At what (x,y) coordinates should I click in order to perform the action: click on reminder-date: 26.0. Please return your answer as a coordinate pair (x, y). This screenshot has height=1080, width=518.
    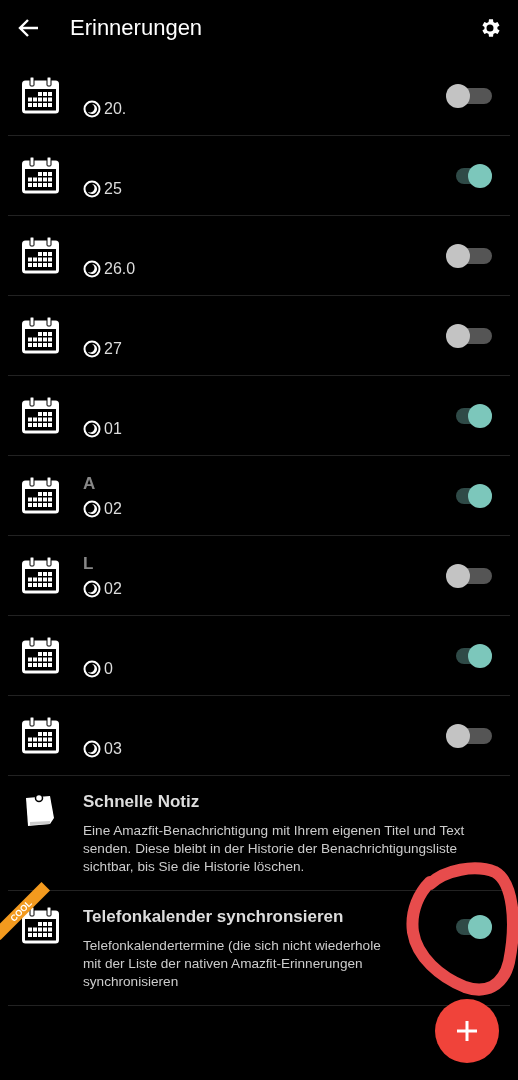
    Looking at the image, I should click on (120, 268).